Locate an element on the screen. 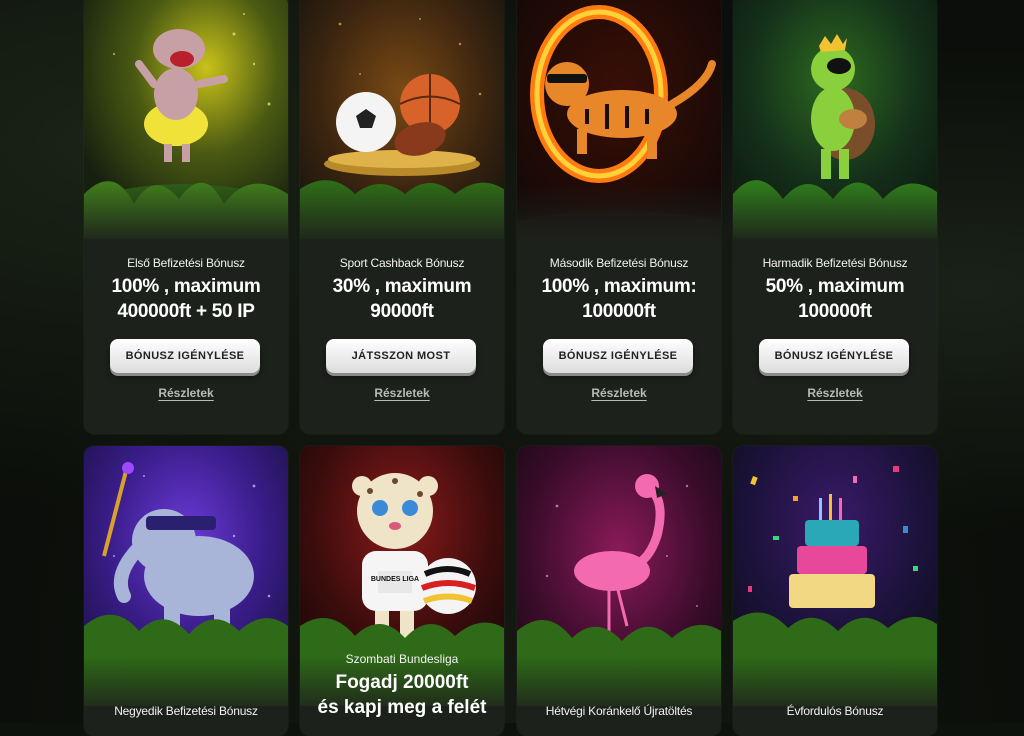 The width and height of the screenshot is (1024, 736). promo-title: Első Befizetési Bónusz is located at coordinates (186, 263).